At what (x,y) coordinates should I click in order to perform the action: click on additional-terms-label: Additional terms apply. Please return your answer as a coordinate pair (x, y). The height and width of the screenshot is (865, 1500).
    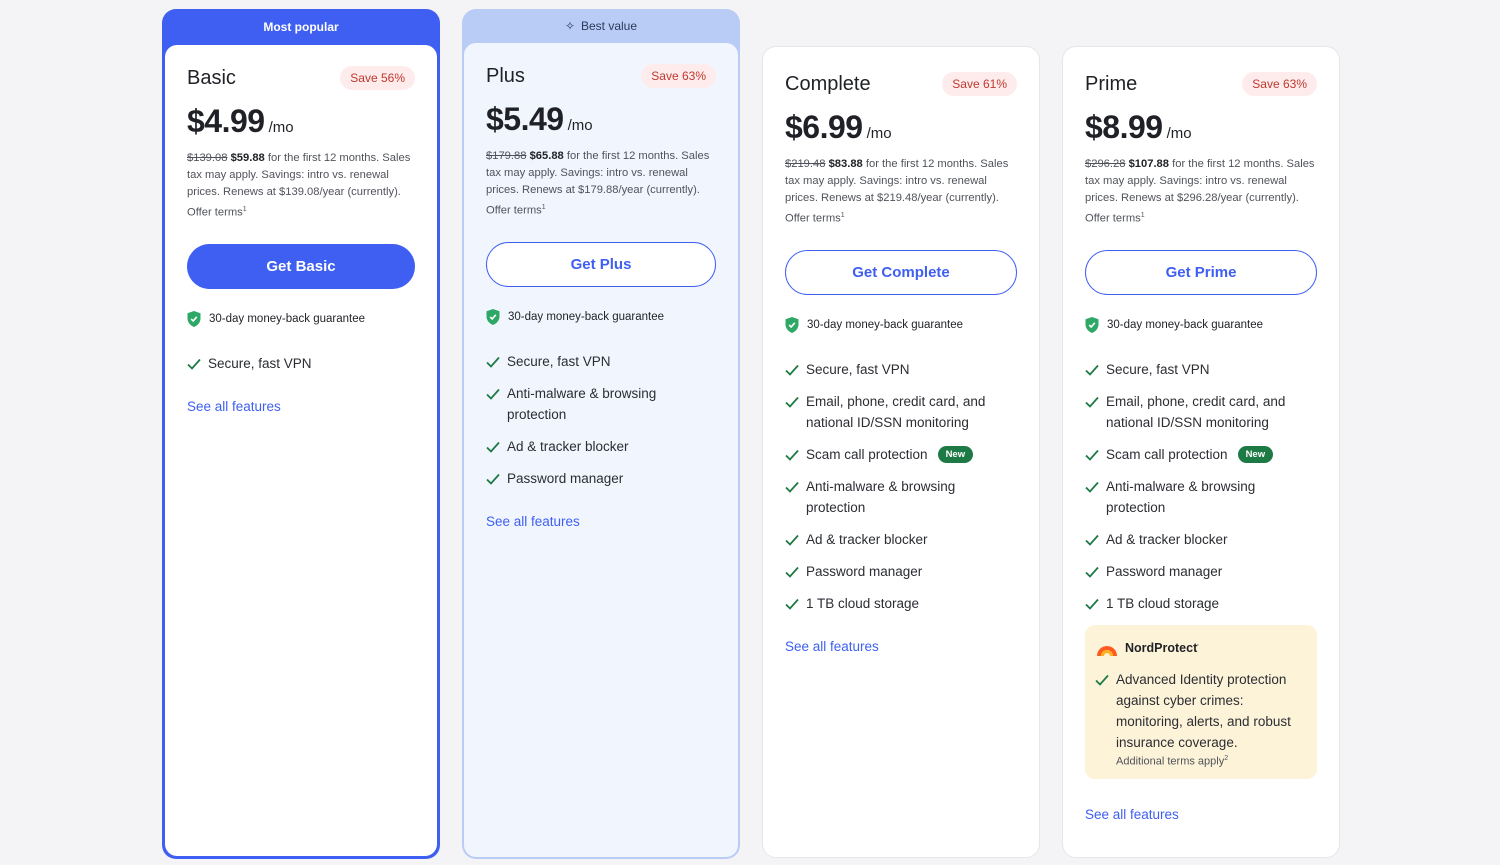
    Looking at the image, I should click on (1170, 761).